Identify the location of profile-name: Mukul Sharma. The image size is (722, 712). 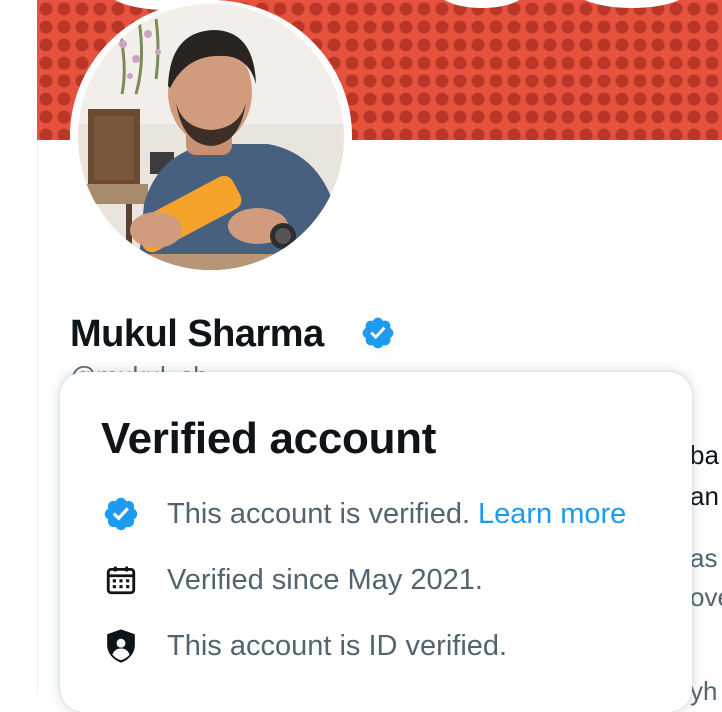
(197, 334).